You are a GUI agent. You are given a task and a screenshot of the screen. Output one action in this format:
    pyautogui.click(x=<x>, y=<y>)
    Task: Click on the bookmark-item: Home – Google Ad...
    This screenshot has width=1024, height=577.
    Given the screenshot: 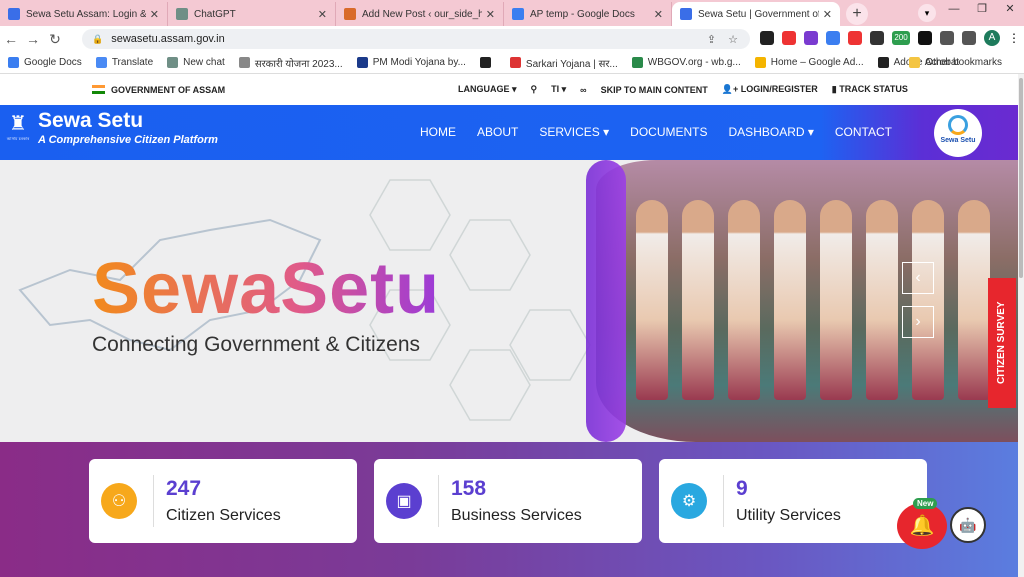 What is the action you would take?
    pyautogui.click(x=809, y=62)
    